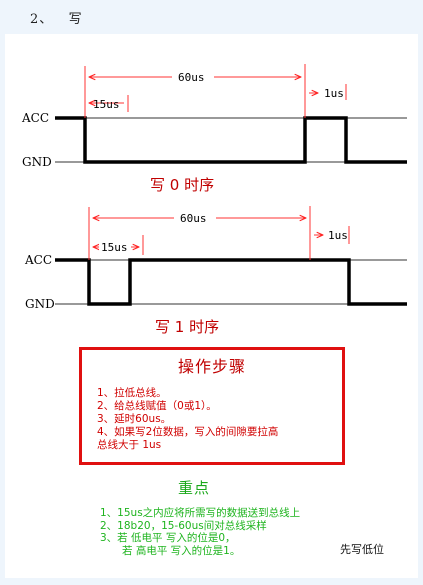 The width and height of the screenshot is (423, 585). I want to click on key-points-heading: 重点, so click(194, 488).